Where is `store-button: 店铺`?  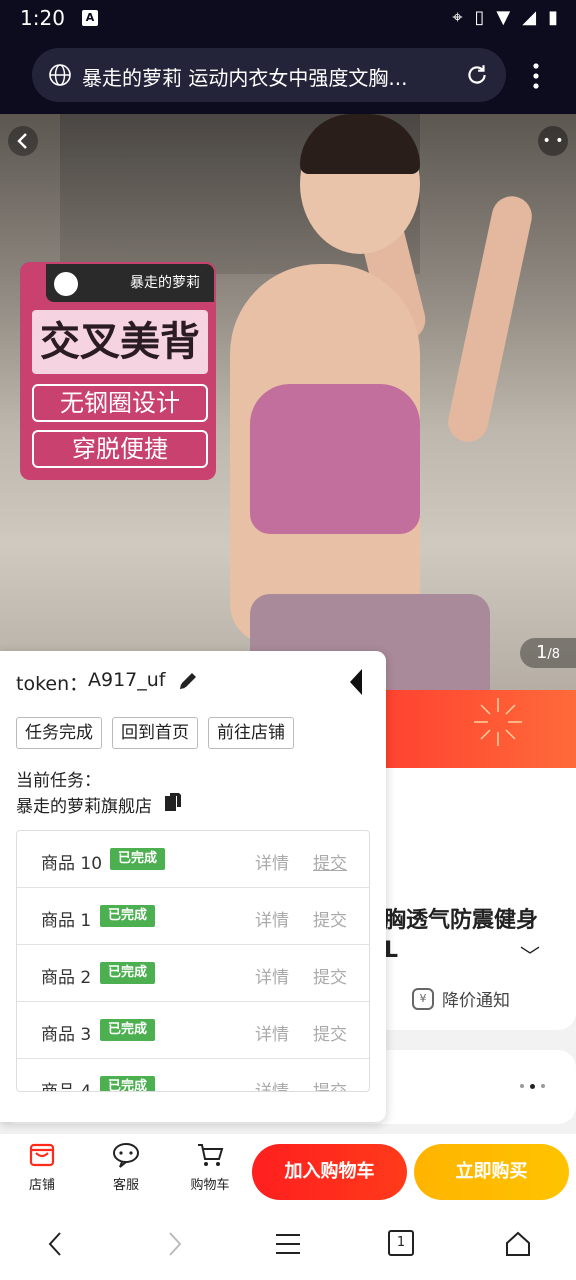 store-button: 店铺 is located at coordinates (42, 1166).